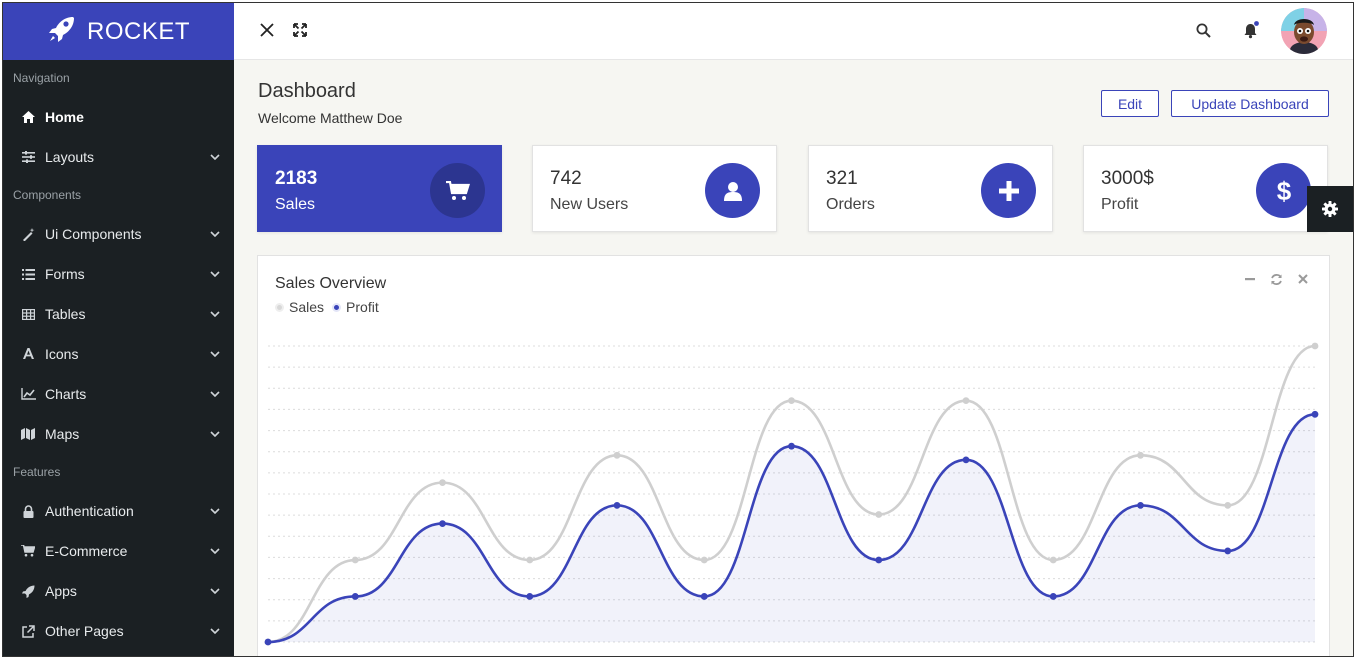 The height and width of the screenshot is (659, 1356). Describe the element at coordinates (330, 118) in the screenshot. I see `page-subtitle: Welcome Matthew Doe` at that location.